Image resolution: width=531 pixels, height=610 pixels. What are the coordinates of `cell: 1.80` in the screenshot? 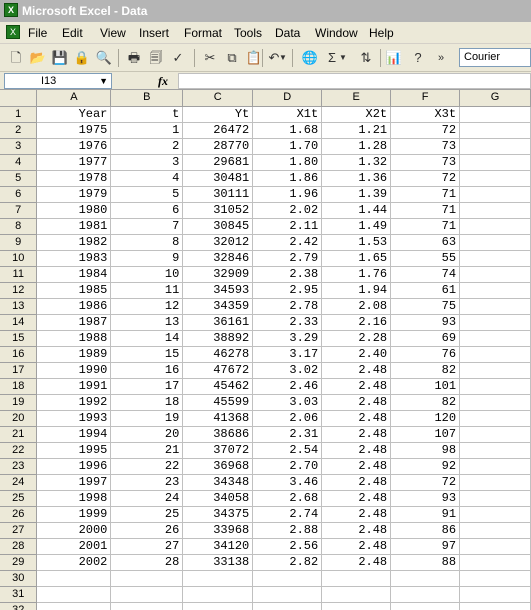 It's located at (287, 162).